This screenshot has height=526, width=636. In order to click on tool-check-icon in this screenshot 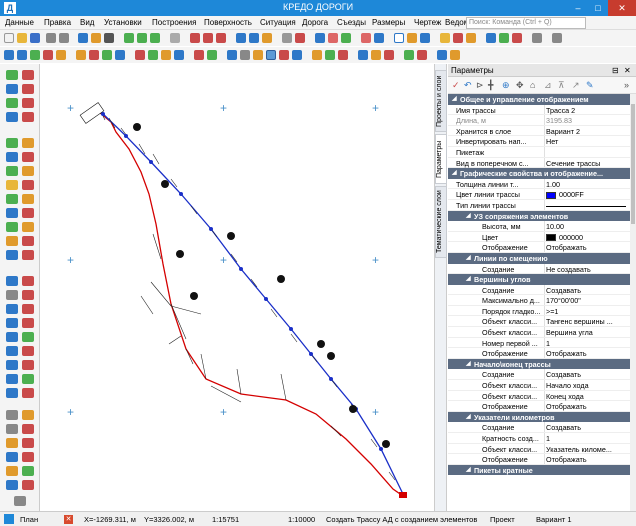, I will do `click(12, 143)`.